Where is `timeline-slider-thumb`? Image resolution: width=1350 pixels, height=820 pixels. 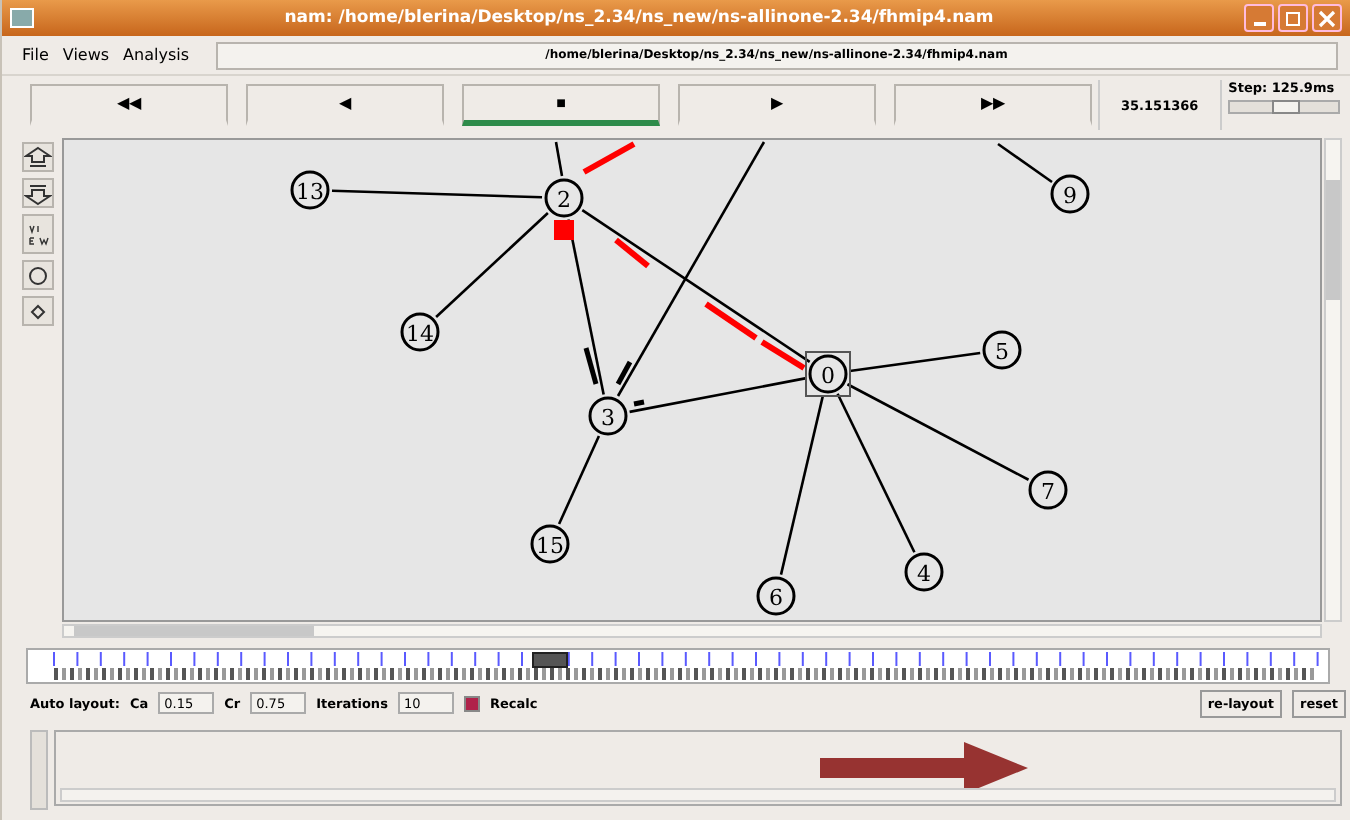 timeline-slider-thumb is located at coordinates (550, 660).